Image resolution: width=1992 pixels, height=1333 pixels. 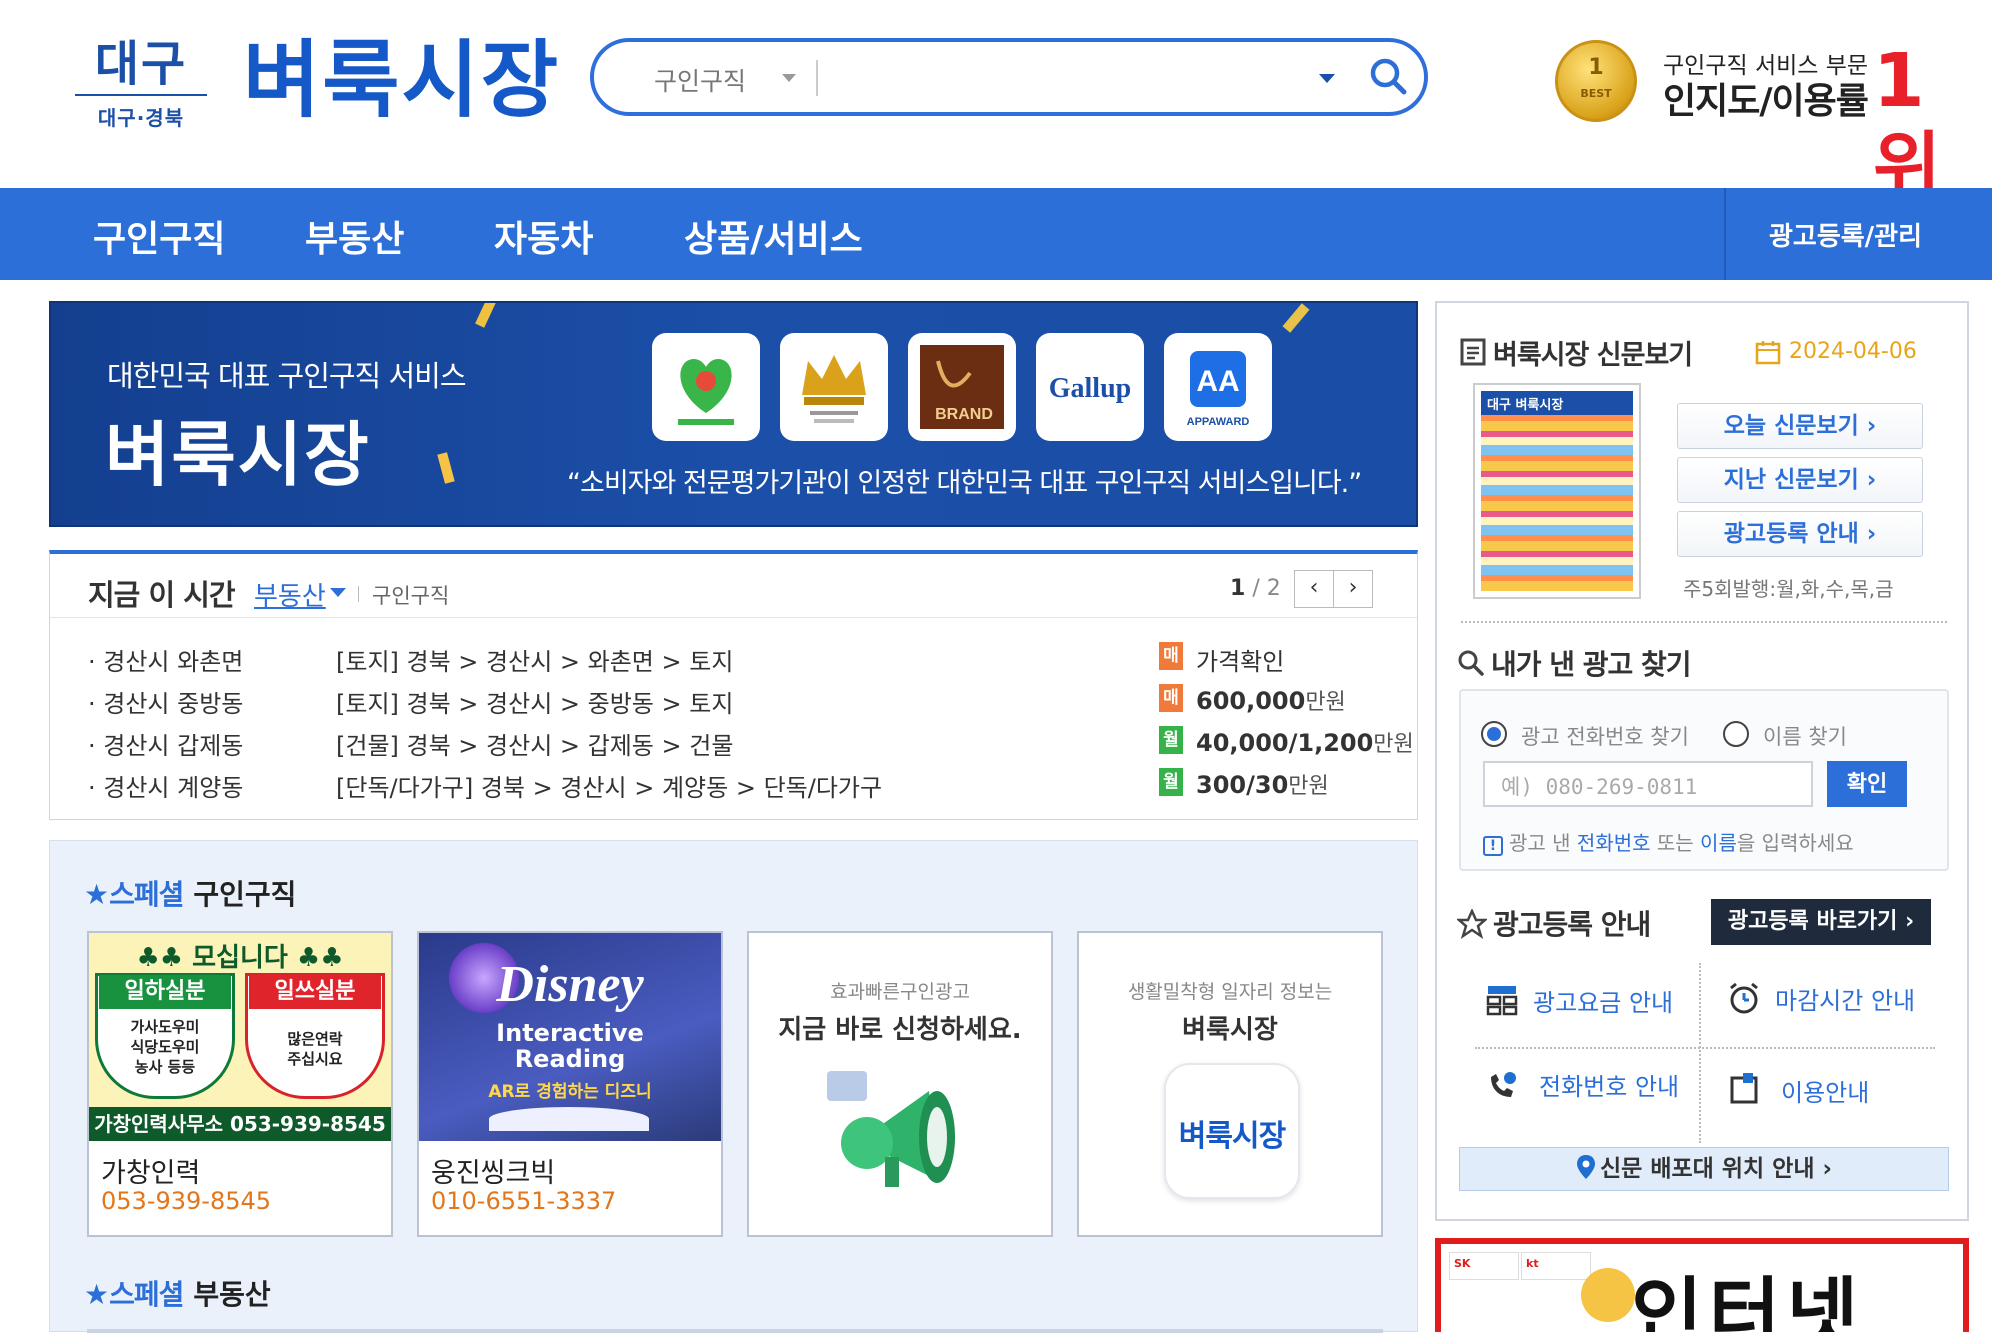 I want to click on nav-ad-manage-link: 광고등록/관리, so click(x=1845, y=234).